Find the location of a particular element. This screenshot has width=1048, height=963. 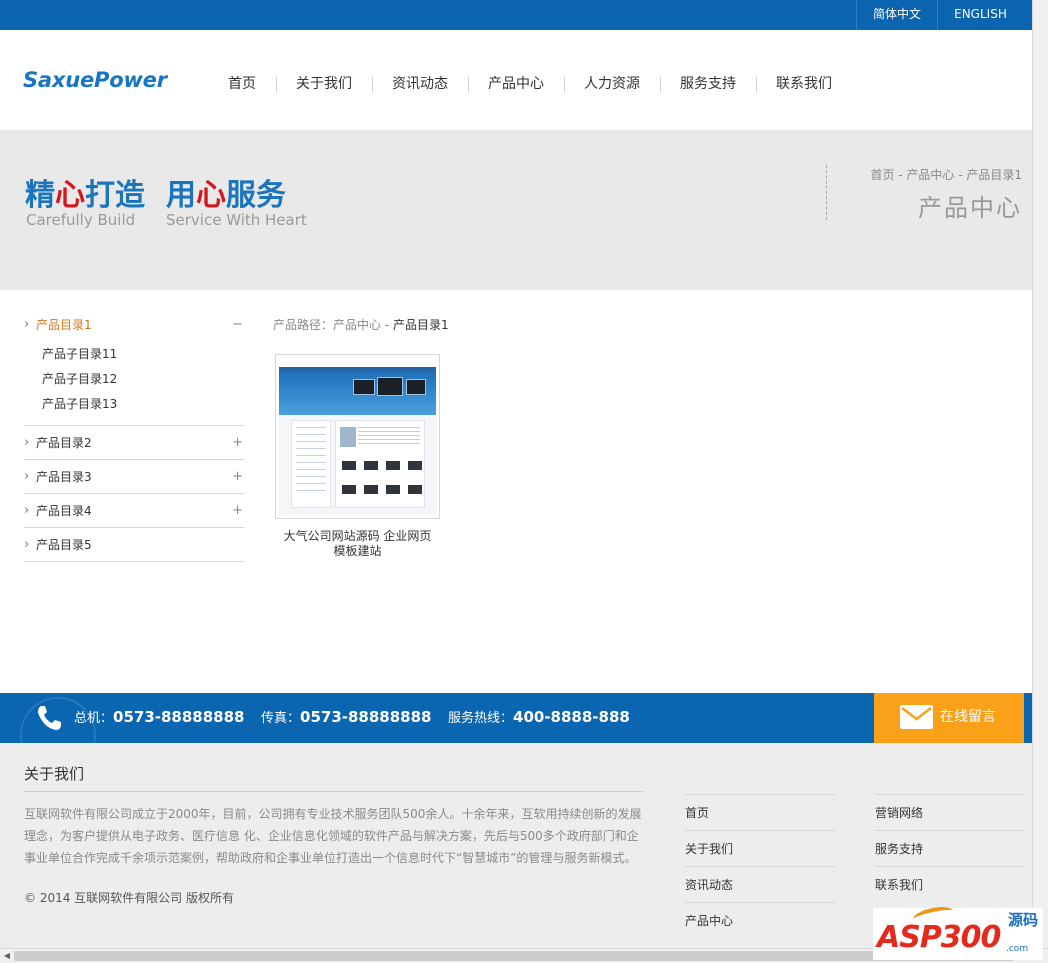

scroll-left-arrow-icon: ◀ is located at coordinates (7, 956).